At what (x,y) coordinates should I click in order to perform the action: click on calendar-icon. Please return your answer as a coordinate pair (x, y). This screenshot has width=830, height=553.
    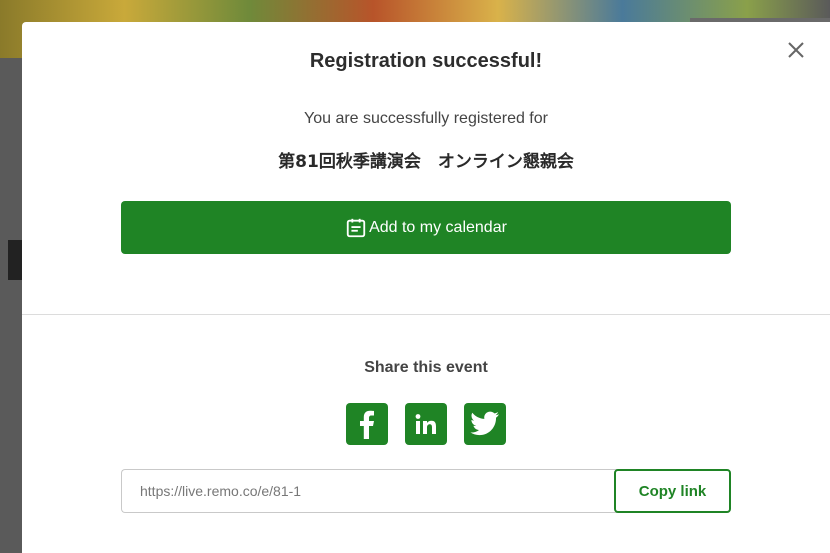
    Looking at the image, I should click on (356, 227).